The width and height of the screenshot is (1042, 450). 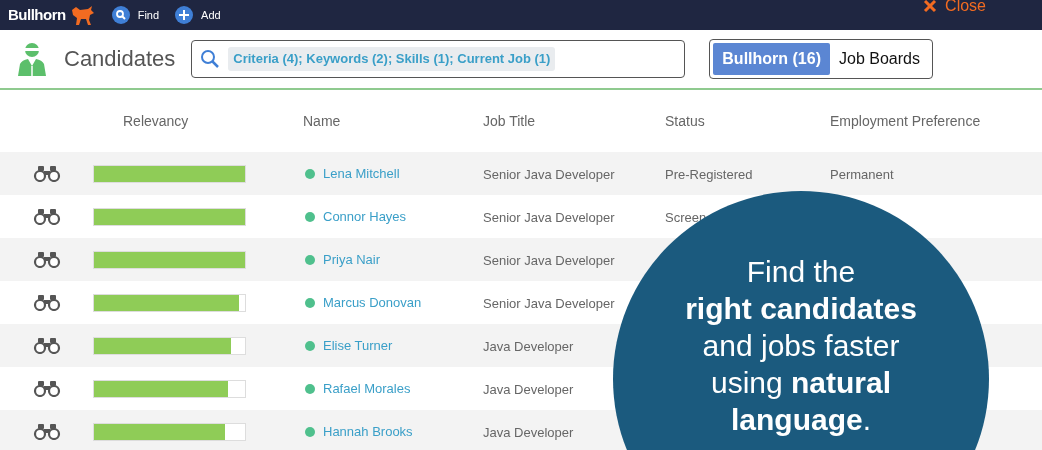 What do you see at coordinates (365, 216) in the screenshot?
I see `candidate-name-link: Connor Hayes` at bounding box center [365, 216].